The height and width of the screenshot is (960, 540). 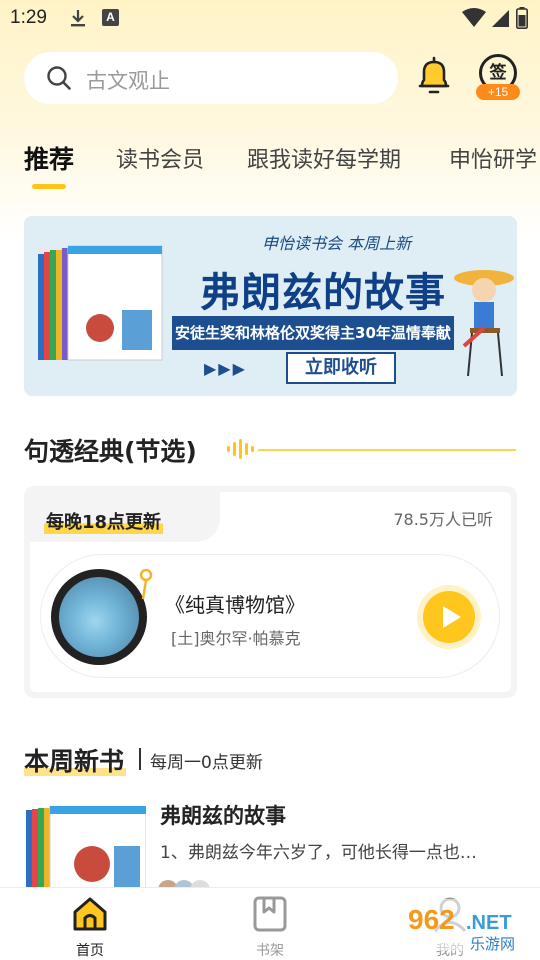 What do you see at coordinates (160, 158) in the screenshot?
I see `tab-reading-member: 读书会员` at bounding box center [160, 158].